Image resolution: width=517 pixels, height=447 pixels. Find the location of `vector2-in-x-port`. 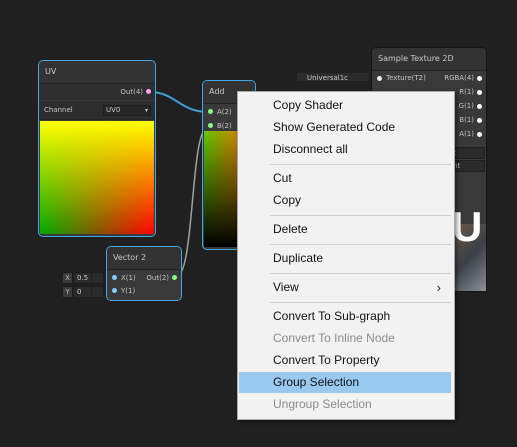

vector2-in-x-port is located at coordinates (114, 277).